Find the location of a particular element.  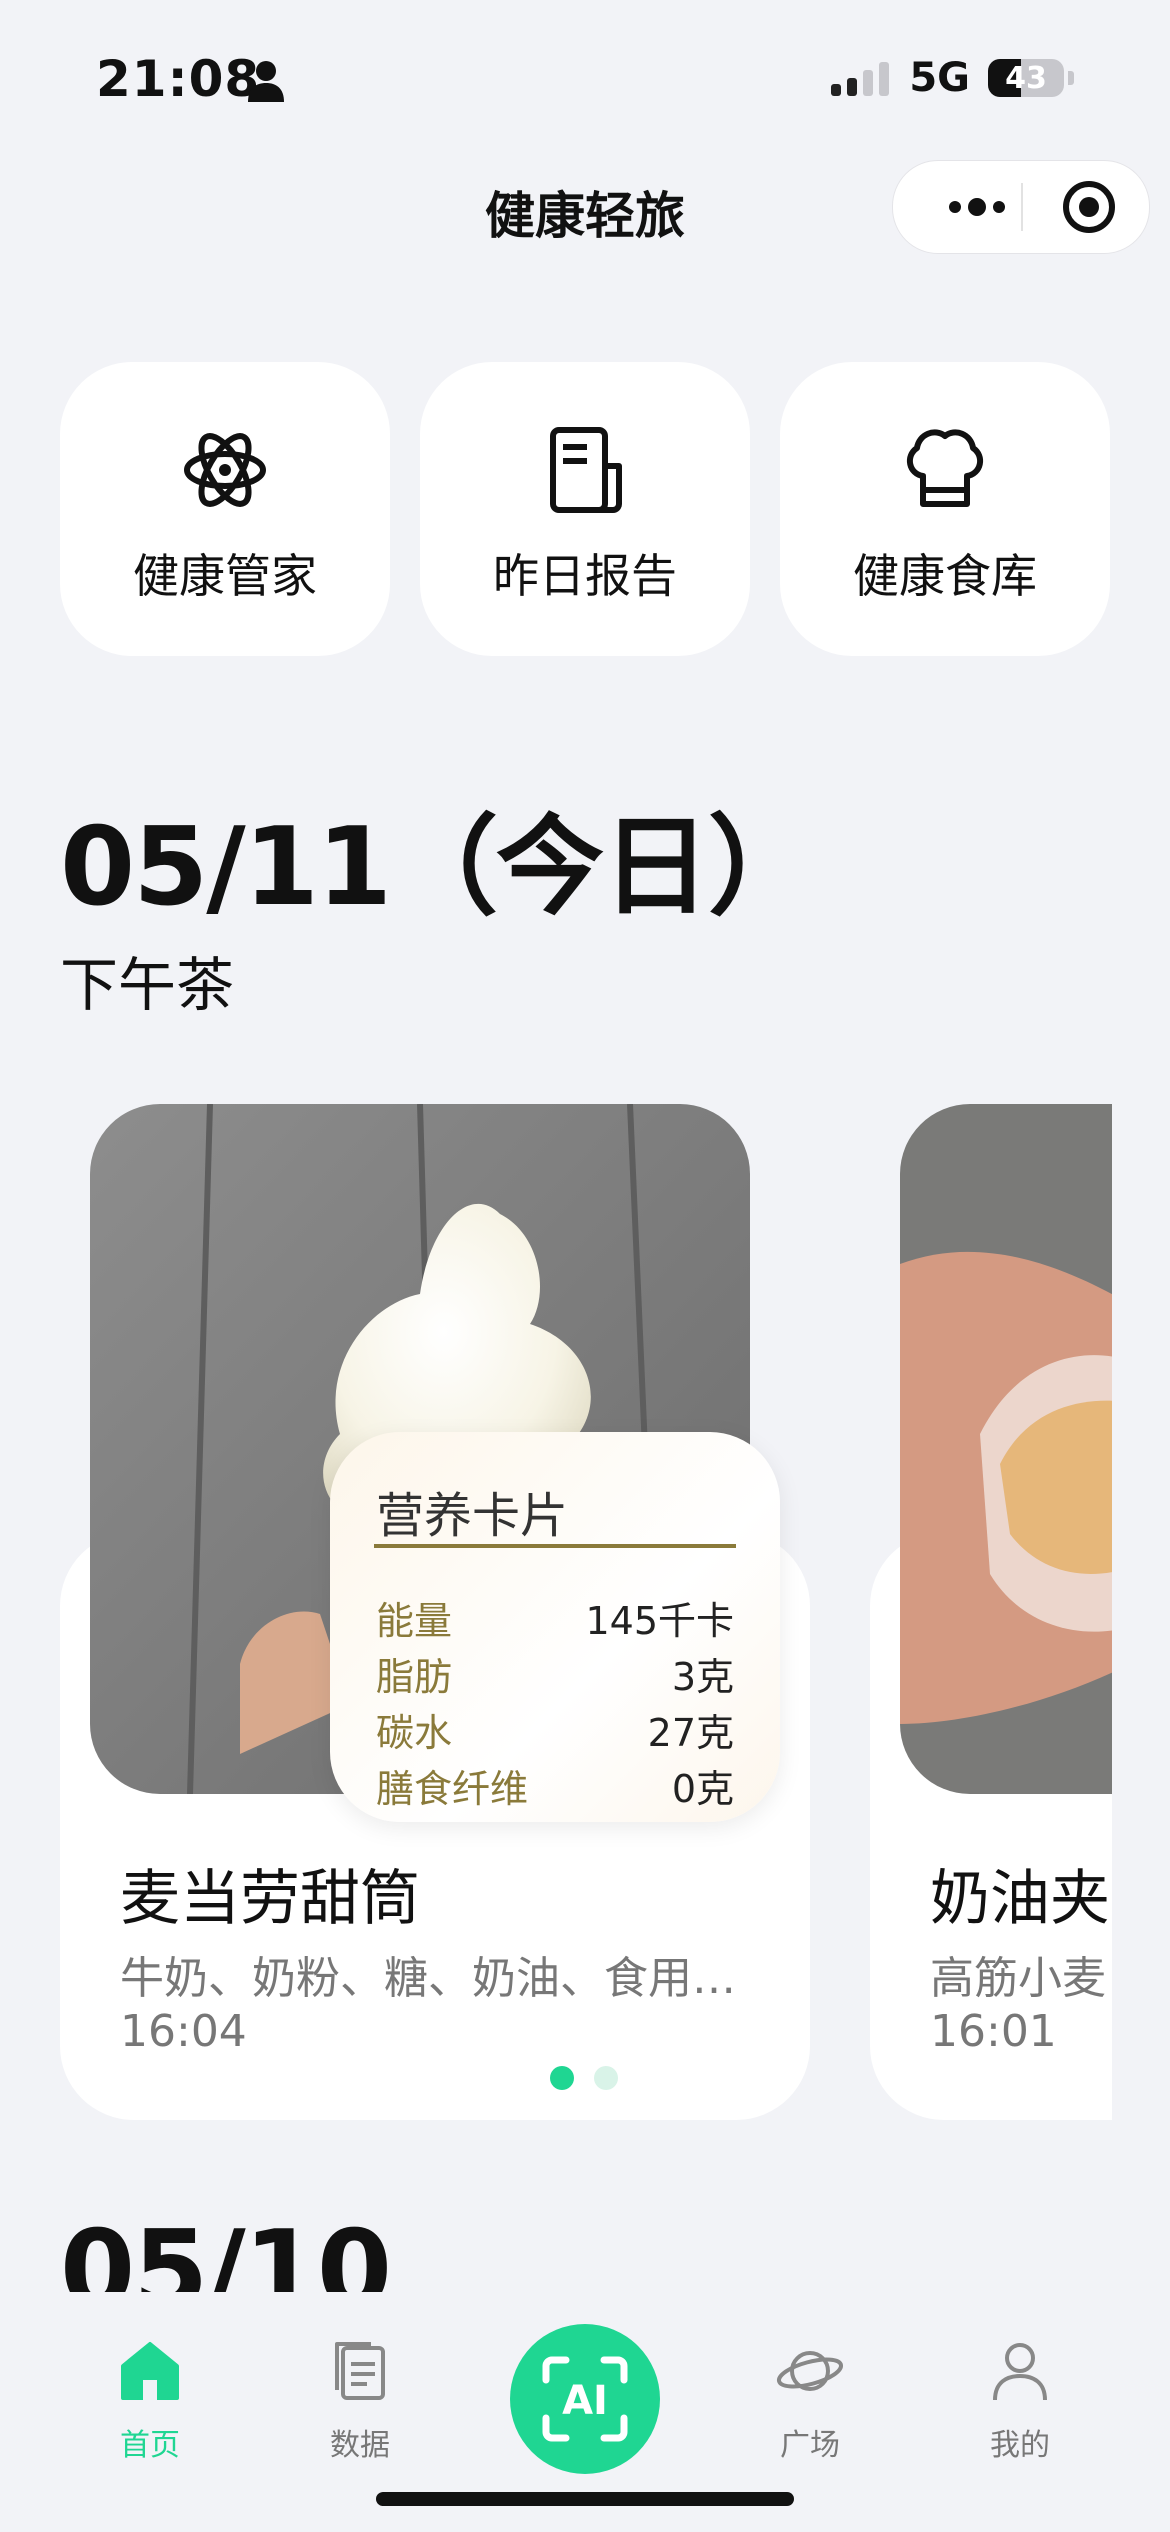

nutrition-value: 27克 is located at coordinates (690, 1733).